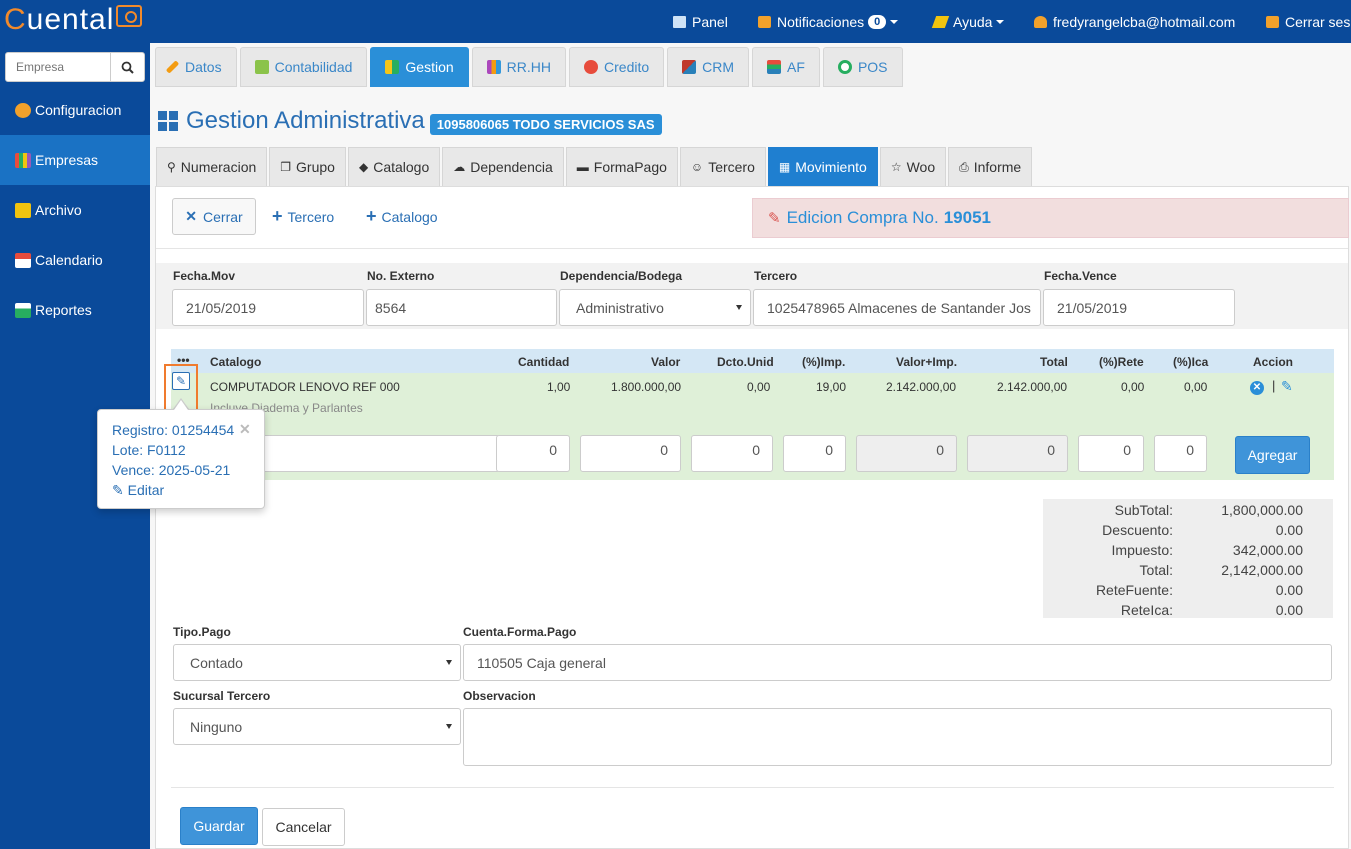 This screenshot has width=1351, height=849. What do you see at coordinates (630, 453) in the screenshot?
I see `valor-entry-input: 0` at bounding box center [630, 453].